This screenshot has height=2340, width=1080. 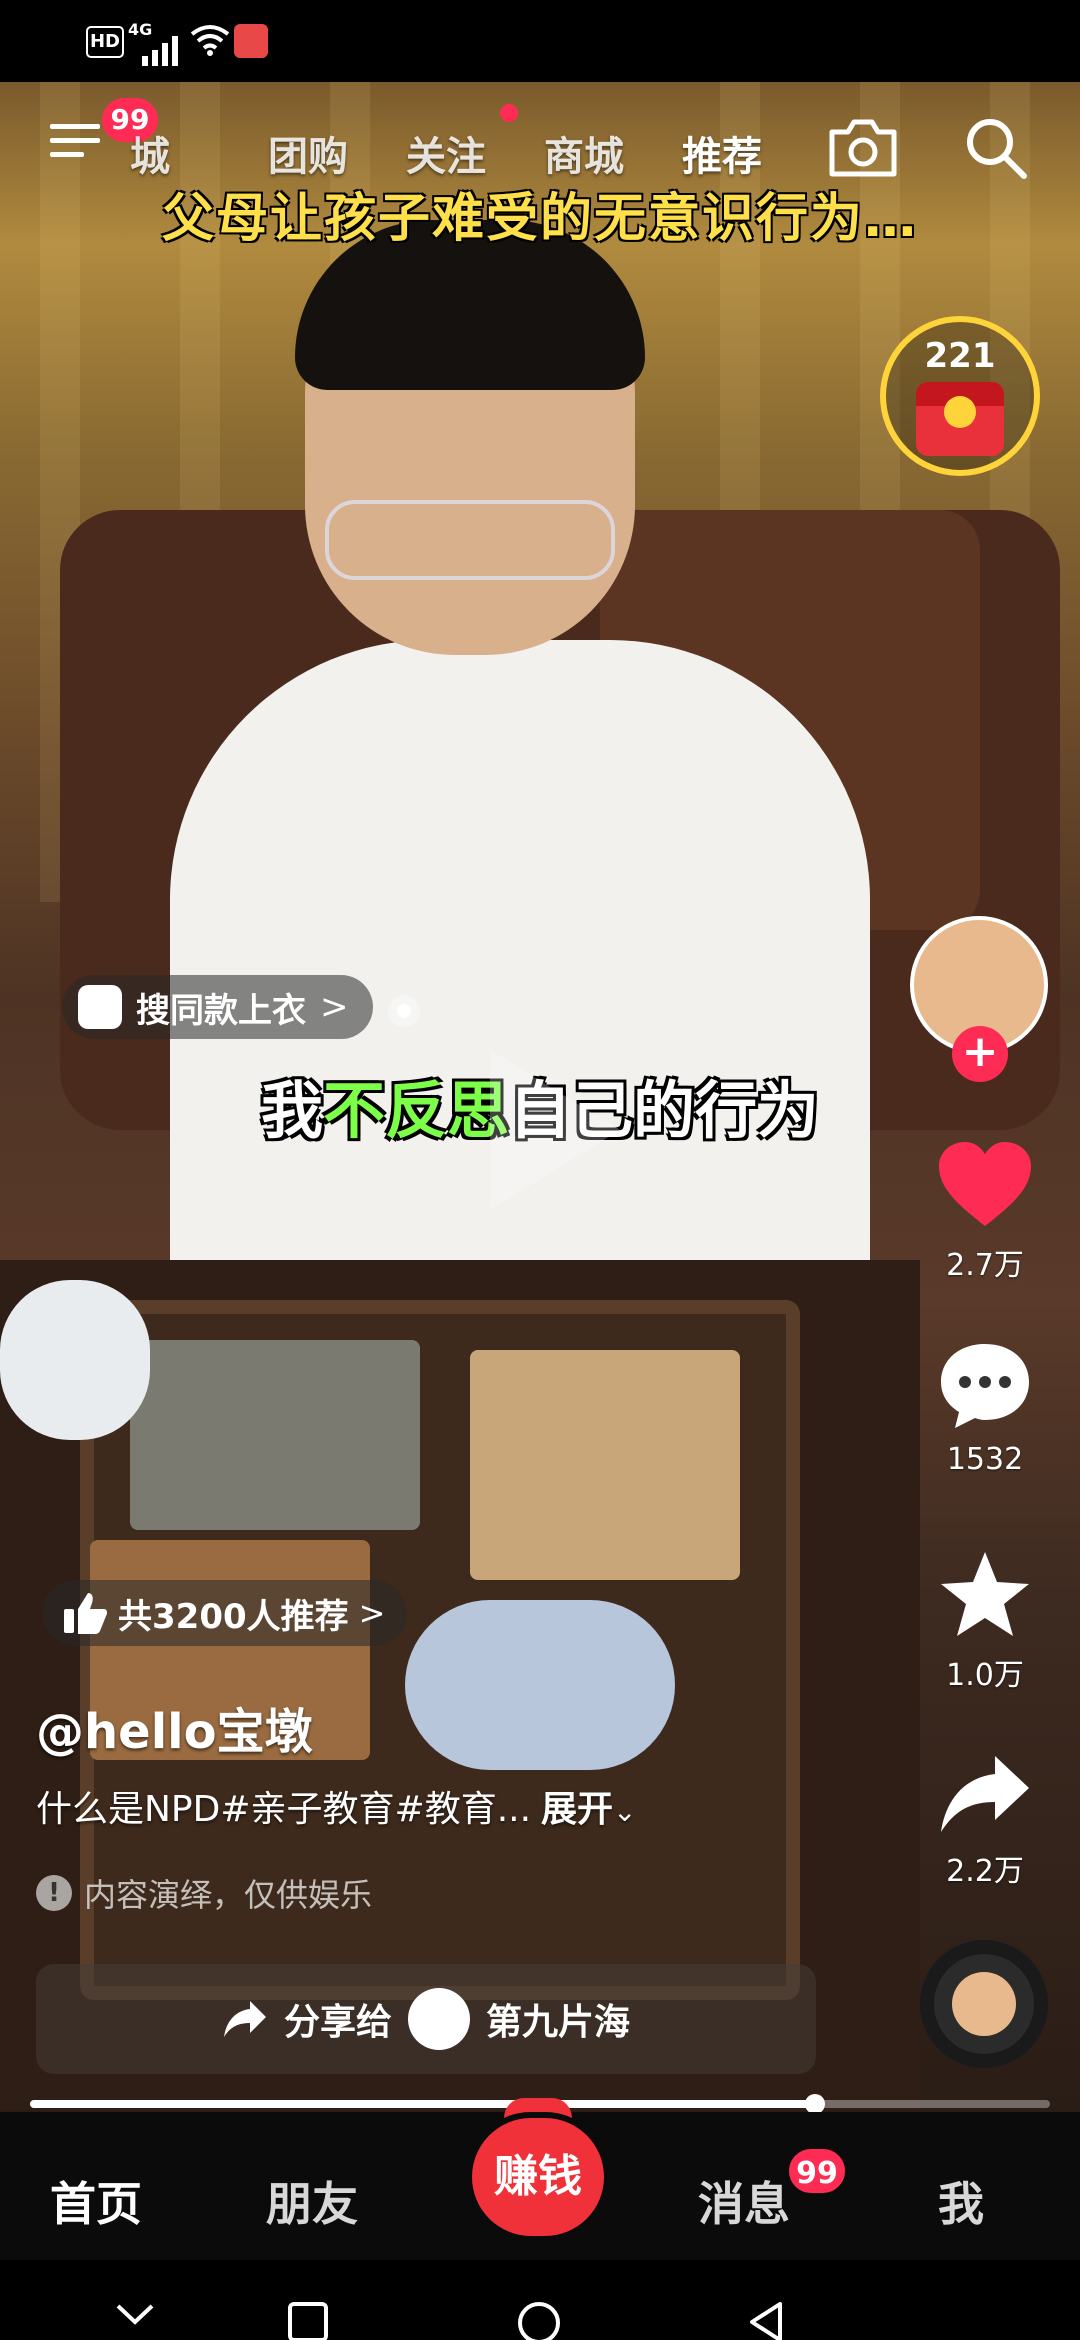 What do you see at coordinates (404, 1011) in the screenshot?
I see `record-indicator-inner` at bounding box center [404, 1011].